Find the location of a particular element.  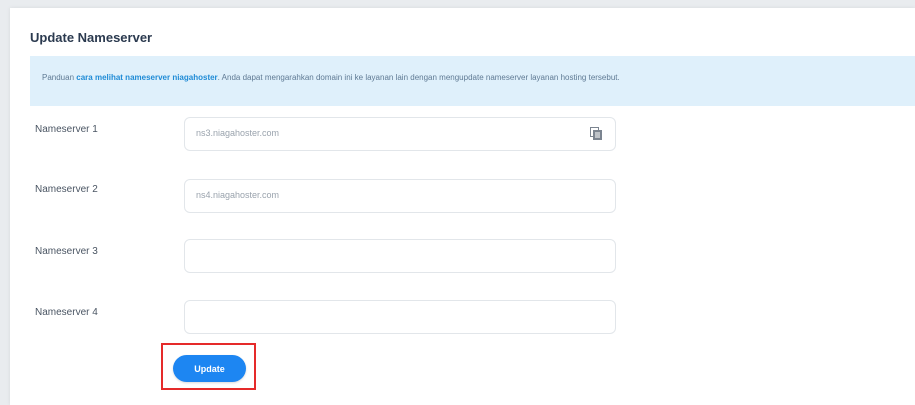

nameserver-1-field: ns3.niagahoster.com is located at coordinates (400, 134).